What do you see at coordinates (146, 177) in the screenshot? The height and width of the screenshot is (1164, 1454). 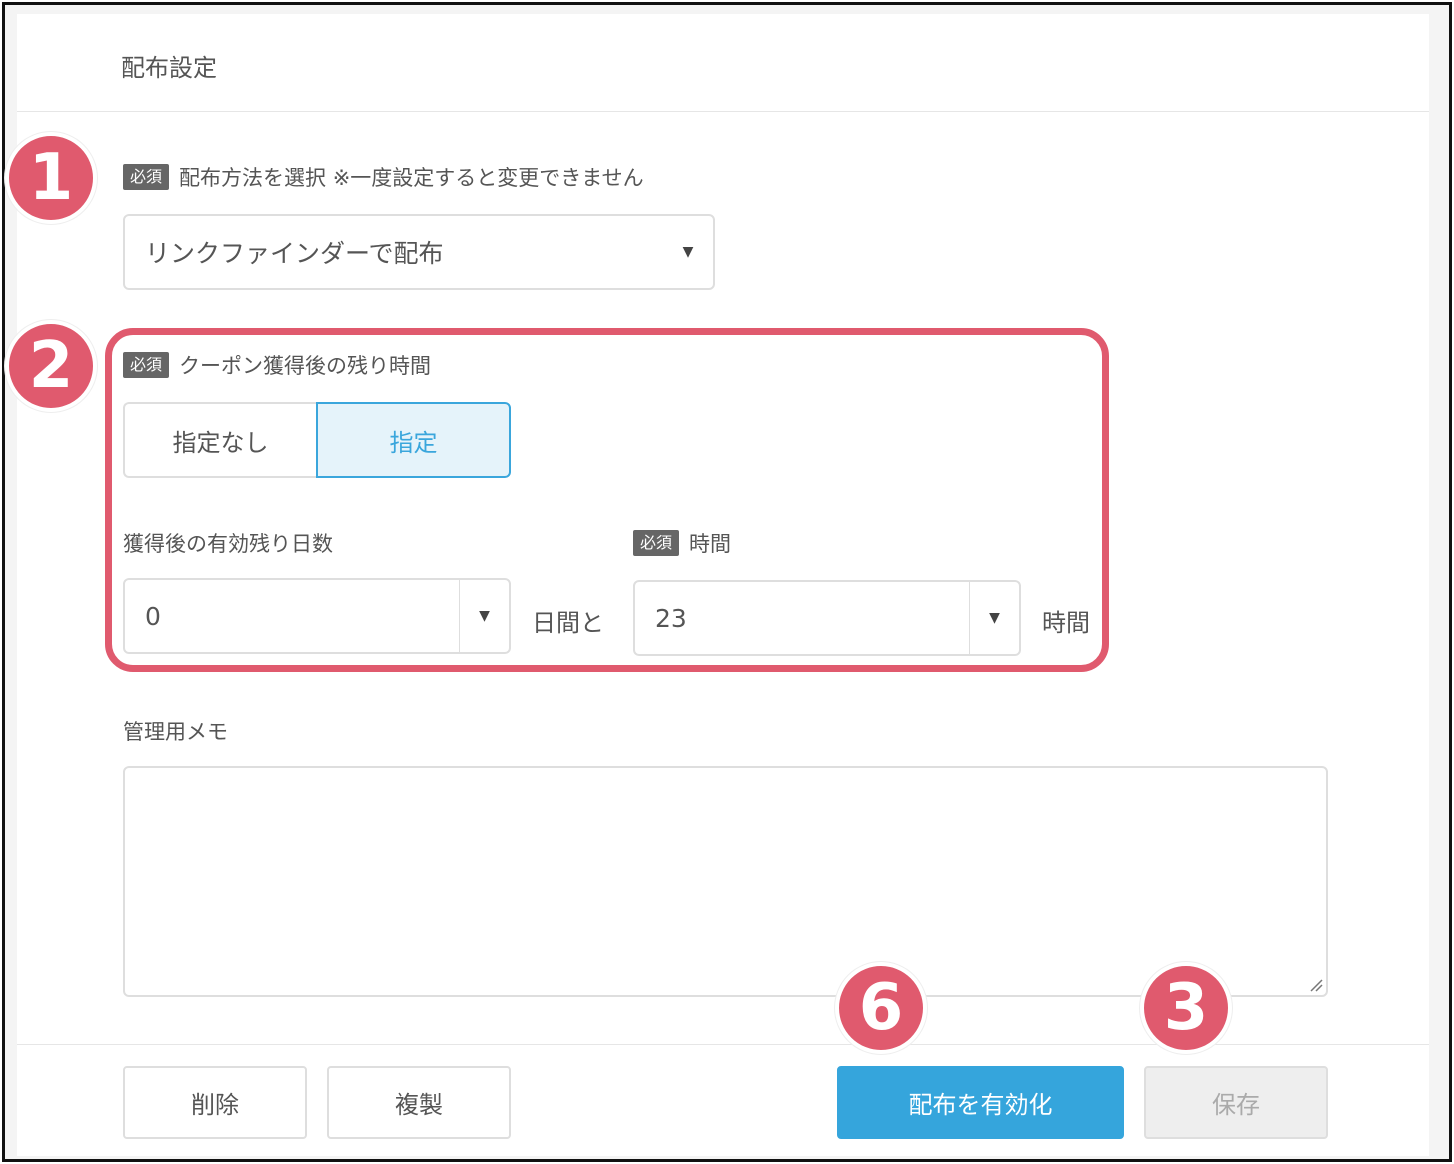 I see `required-badge: 必須` at bounding box center [146, 177].